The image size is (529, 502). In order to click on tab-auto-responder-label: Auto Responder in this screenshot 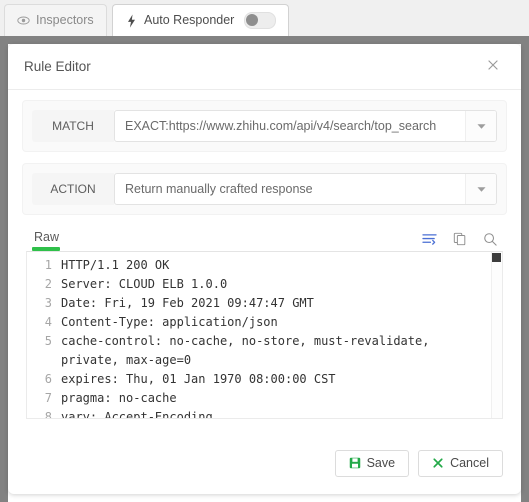, I will do `click(189, 20)`.